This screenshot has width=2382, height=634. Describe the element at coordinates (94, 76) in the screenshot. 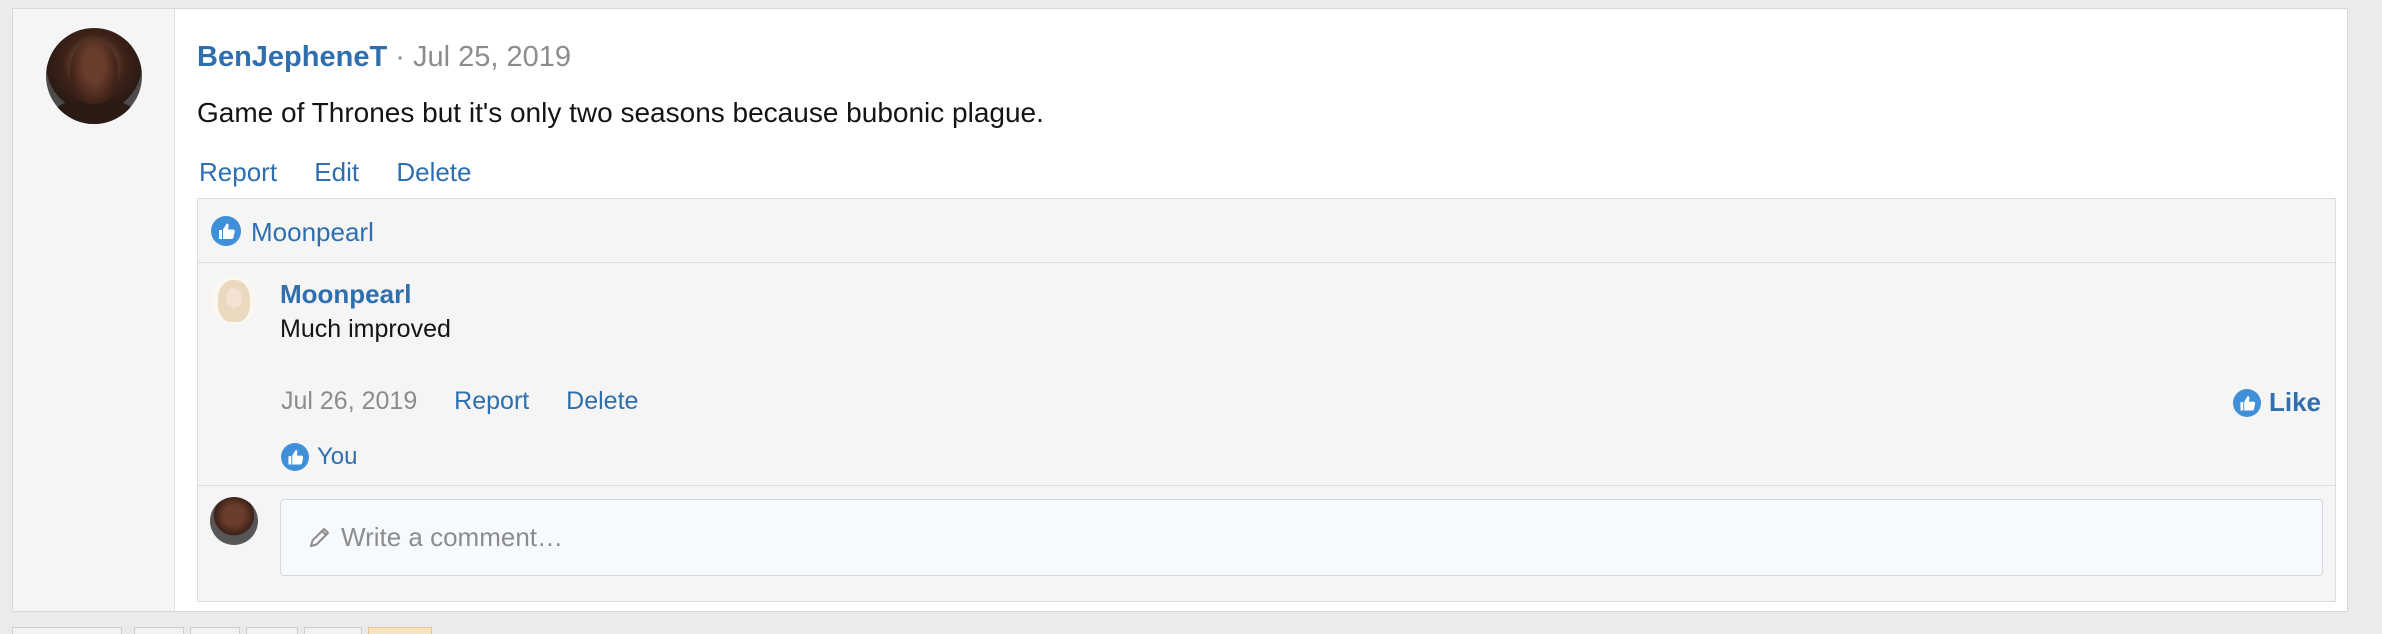

I see `author-avatar` at that location.